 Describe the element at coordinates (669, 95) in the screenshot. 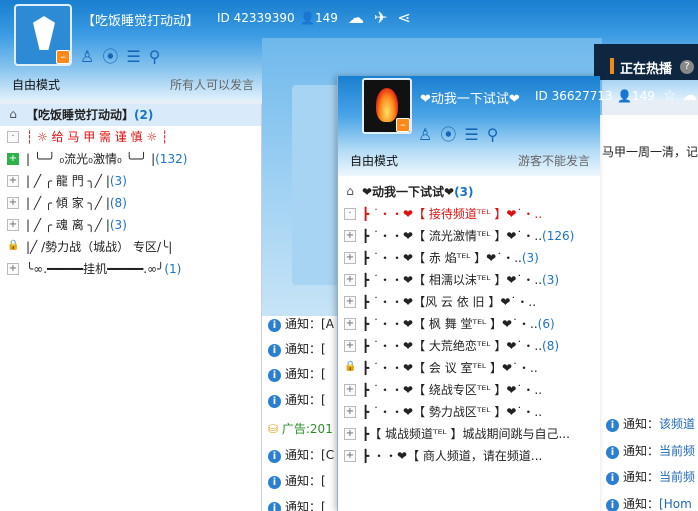

I see `favorite-star-icon: ☆` at that location.